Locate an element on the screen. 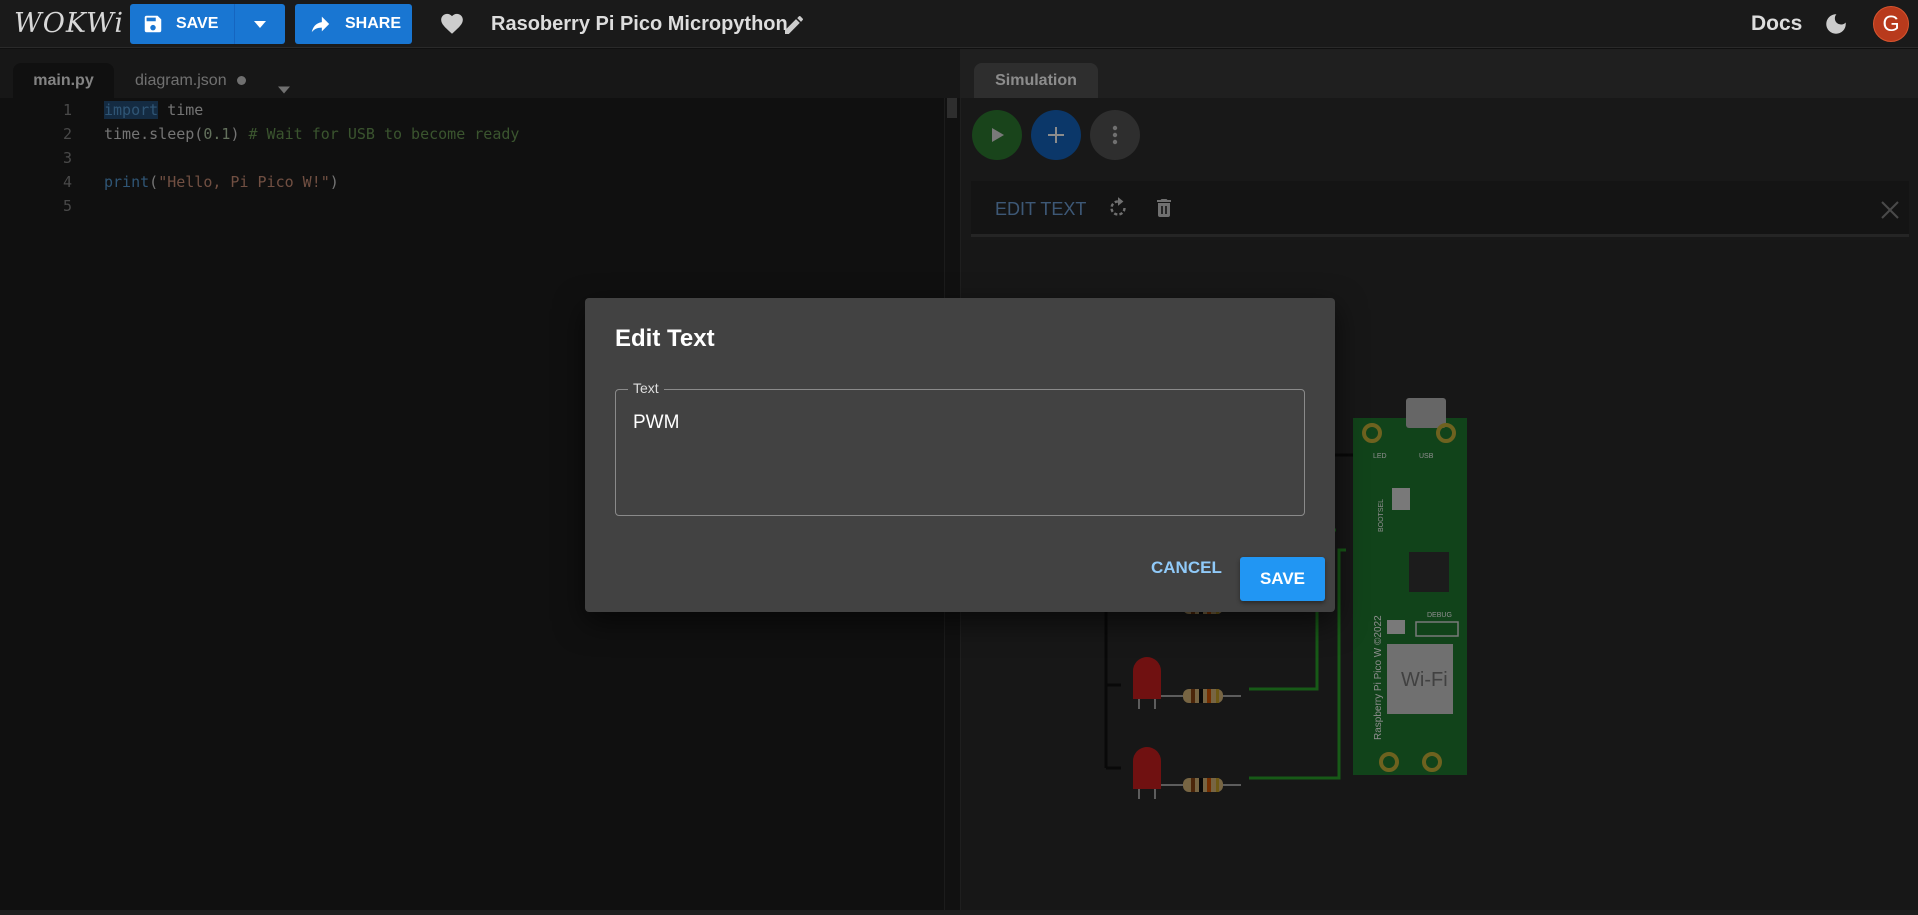 The image size is (1918, 915). dialog-title: Edit Text is located at coordinates (665, 338).